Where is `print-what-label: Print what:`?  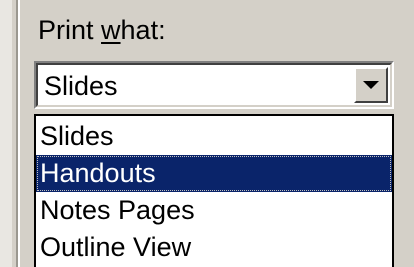 print-what-label: Print what: is located at coordinates (102, 30).